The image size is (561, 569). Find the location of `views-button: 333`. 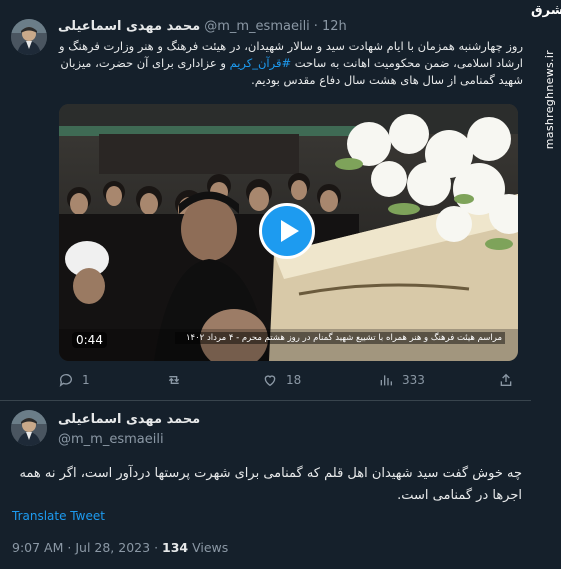

views-button: 333 is located at coordinates (401, 380).